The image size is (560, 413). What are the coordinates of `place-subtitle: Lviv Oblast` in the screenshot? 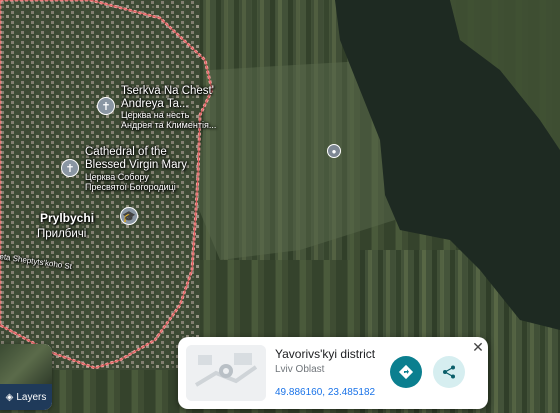 It's located at (300, 369).